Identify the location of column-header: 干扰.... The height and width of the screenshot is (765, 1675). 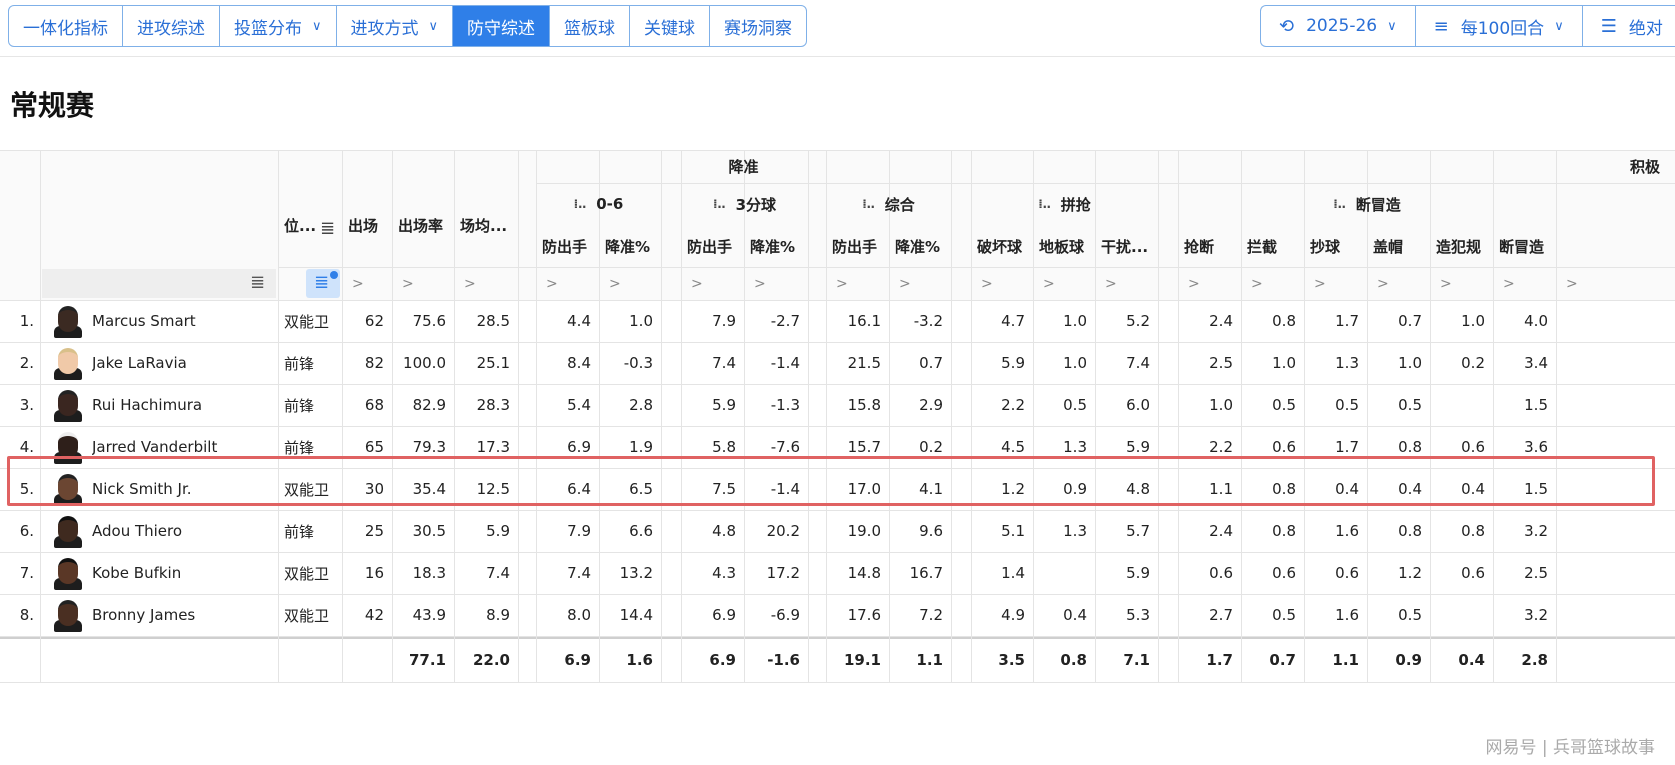
(1126, 246).